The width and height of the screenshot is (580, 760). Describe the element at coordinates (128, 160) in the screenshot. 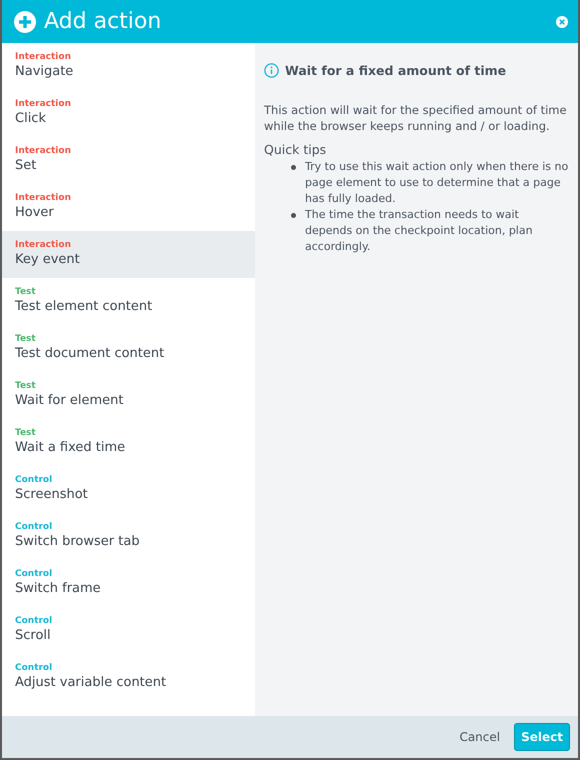

I see `action-item: Interaction Set` at that location.